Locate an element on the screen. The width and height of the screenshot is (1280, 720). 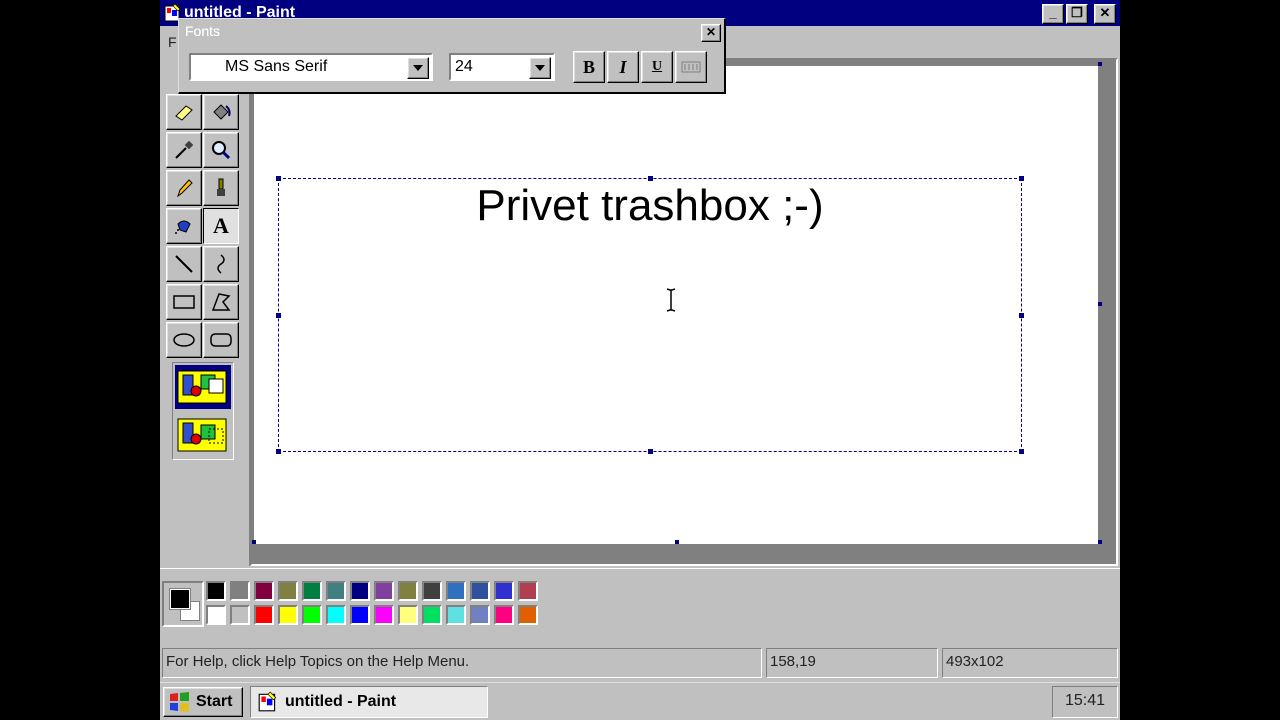
italic-icon: I is located at coordinates (623, 66).